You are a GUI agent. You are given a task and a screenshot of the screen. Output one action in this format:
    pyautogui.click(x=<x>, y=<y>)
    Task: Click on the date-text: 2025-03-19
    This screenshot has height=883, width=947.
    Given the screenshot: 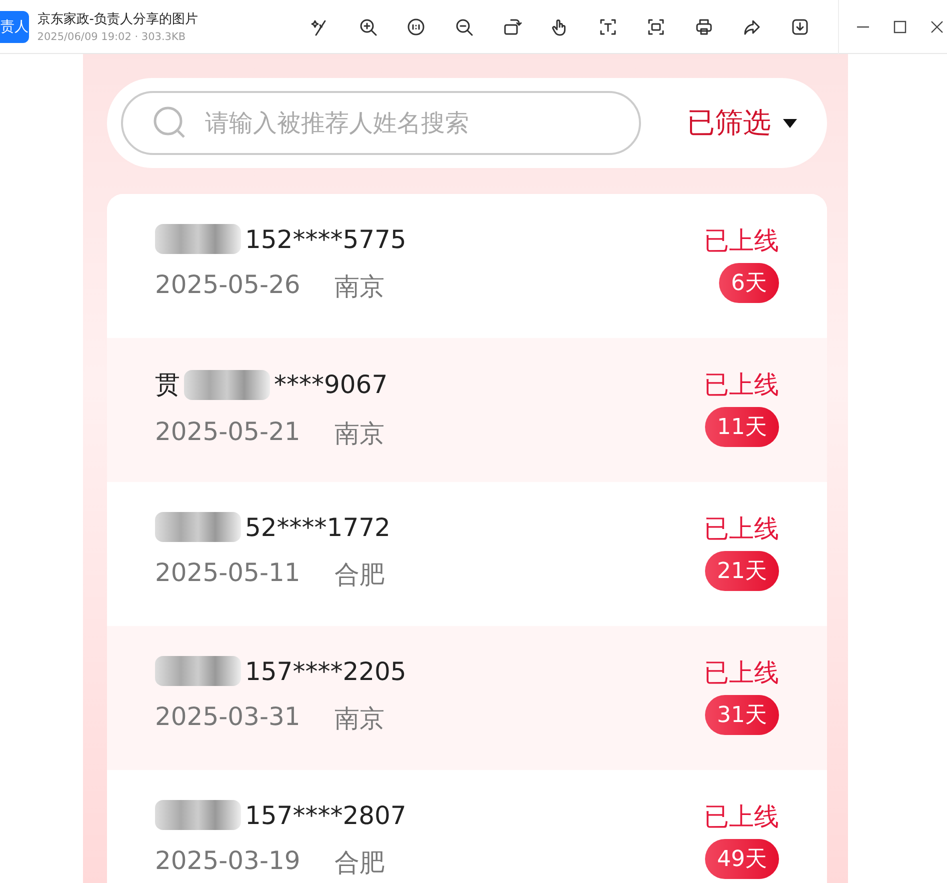 What is the action you would take?
    pyautogui.click(x=227, y=861)
    